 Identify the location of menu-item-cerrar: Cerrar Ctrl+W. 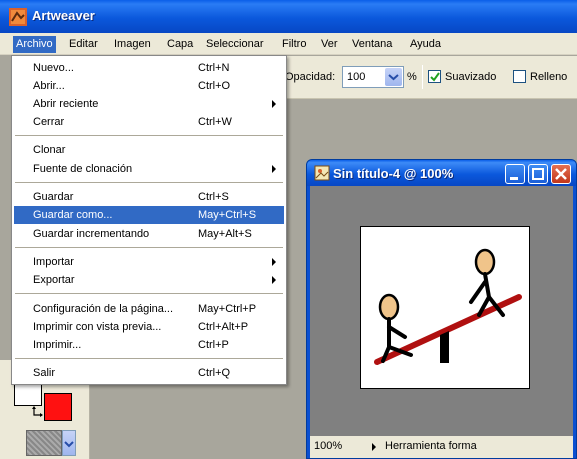
(149, 122).